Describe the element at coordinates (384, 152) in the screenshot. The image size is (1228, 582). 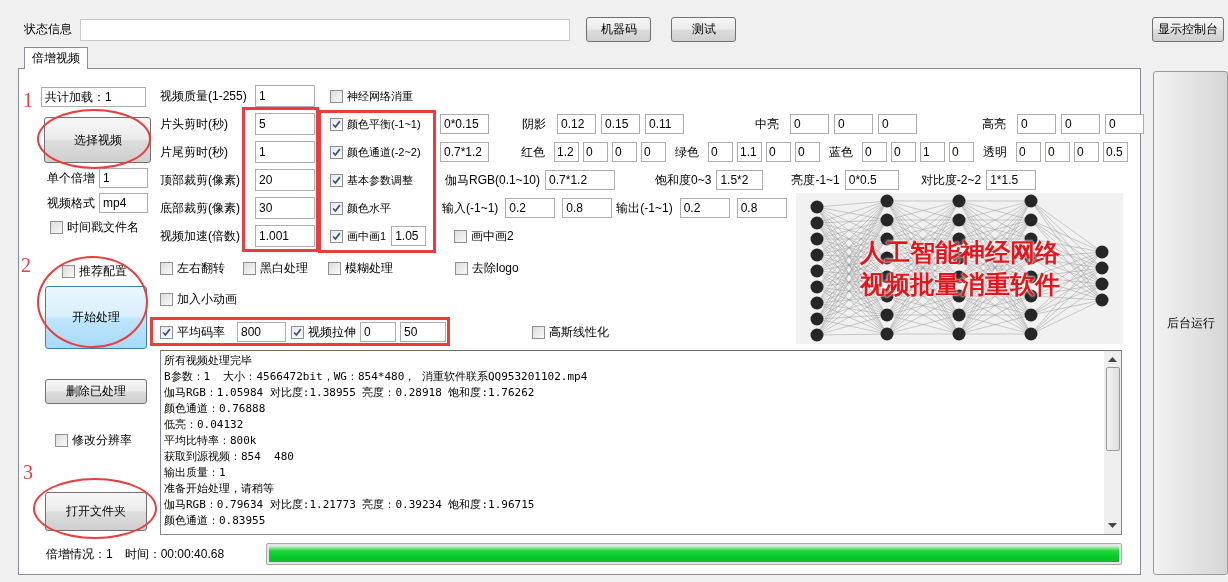
I see `checkbox-label: 颜色通道(-2~2)` at that location.